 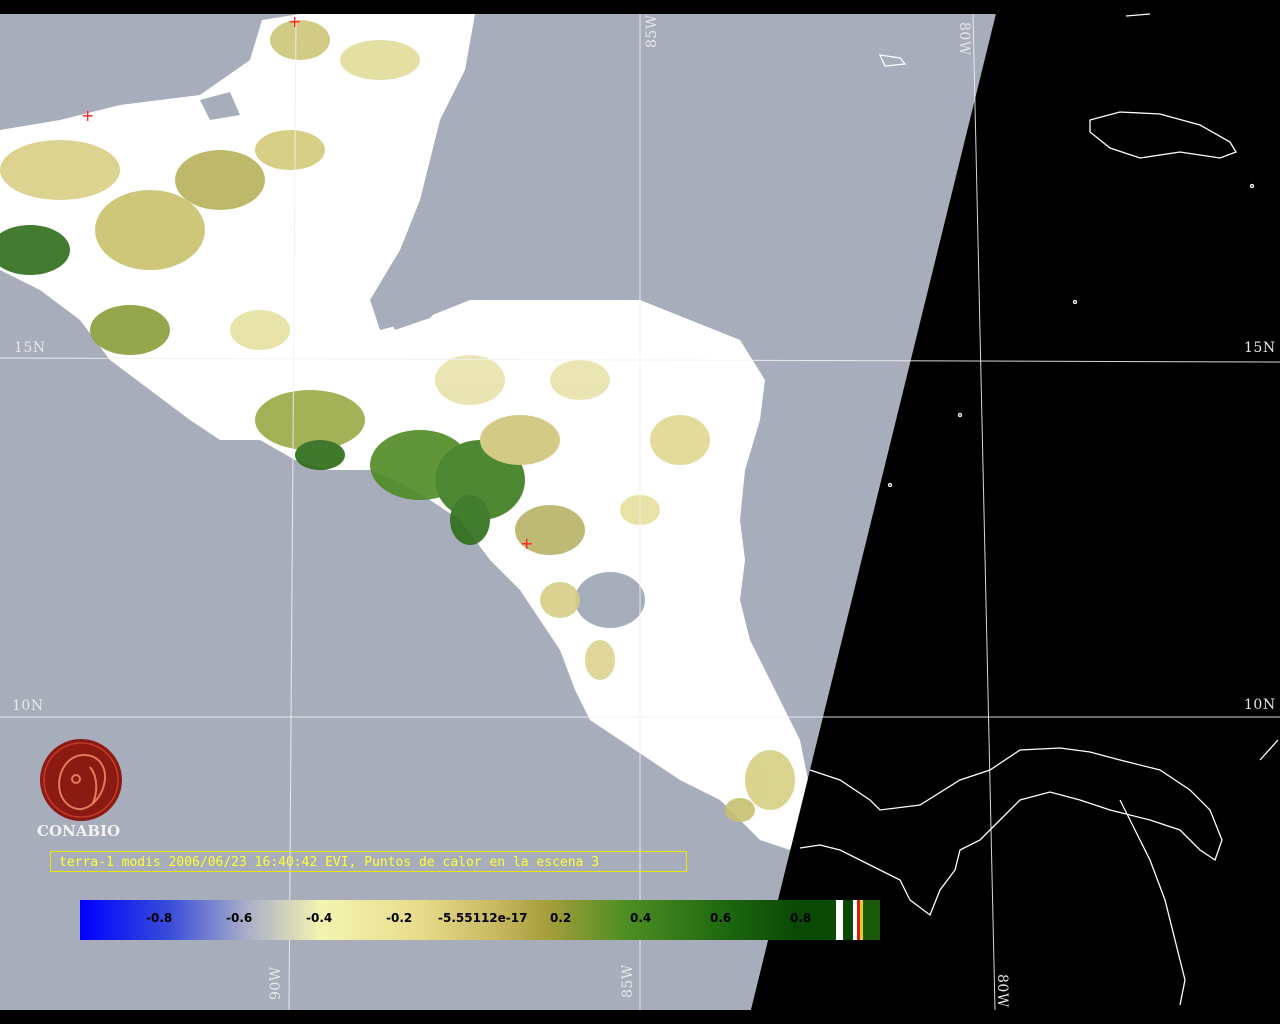 I want to click on grid-label-15n-left: 15N, so click(x=30, y=348).